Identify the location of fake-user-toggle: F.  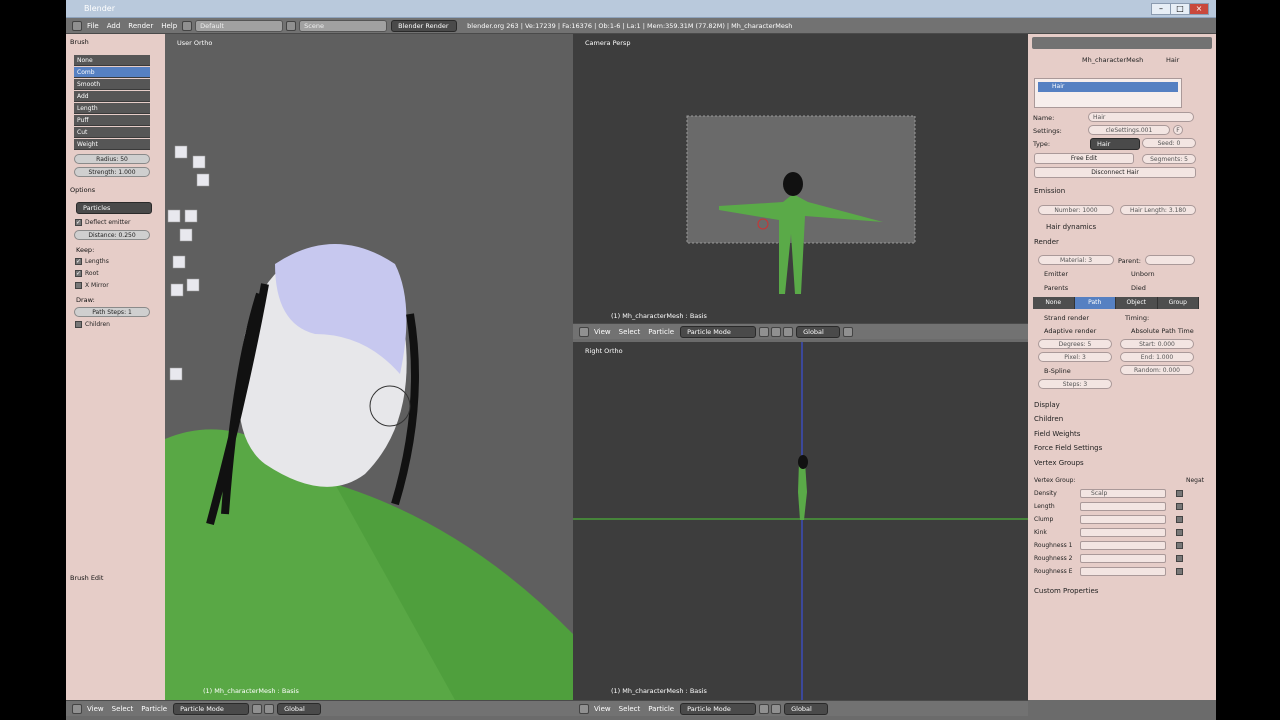
(1178, 130).